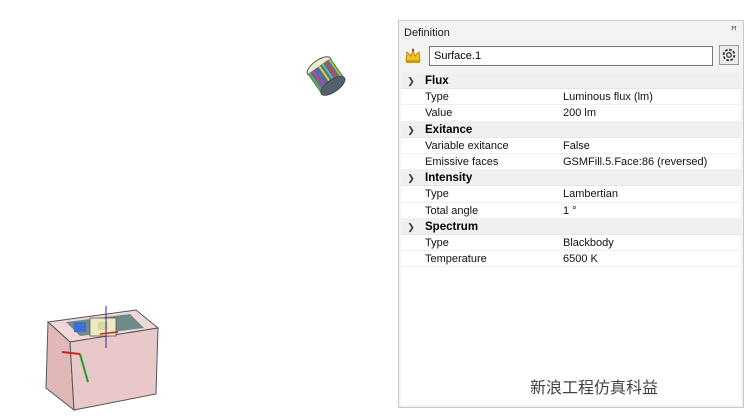  I want to click on property-row: Variable exitance False, so click(571, 146).